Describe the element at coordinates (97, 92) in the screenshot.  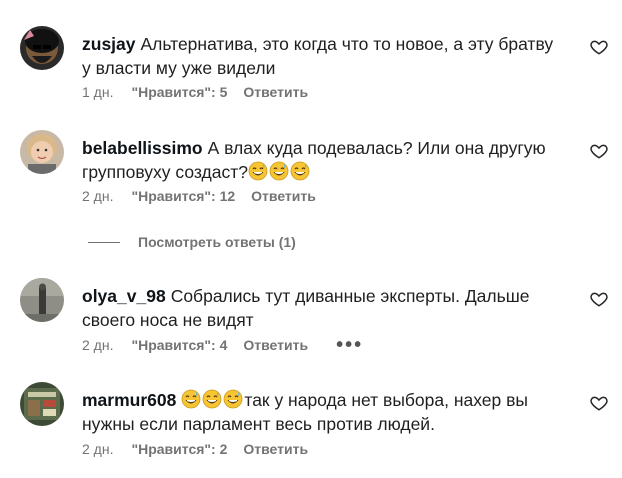
I see `comment-time: 1 дн.` at that location.